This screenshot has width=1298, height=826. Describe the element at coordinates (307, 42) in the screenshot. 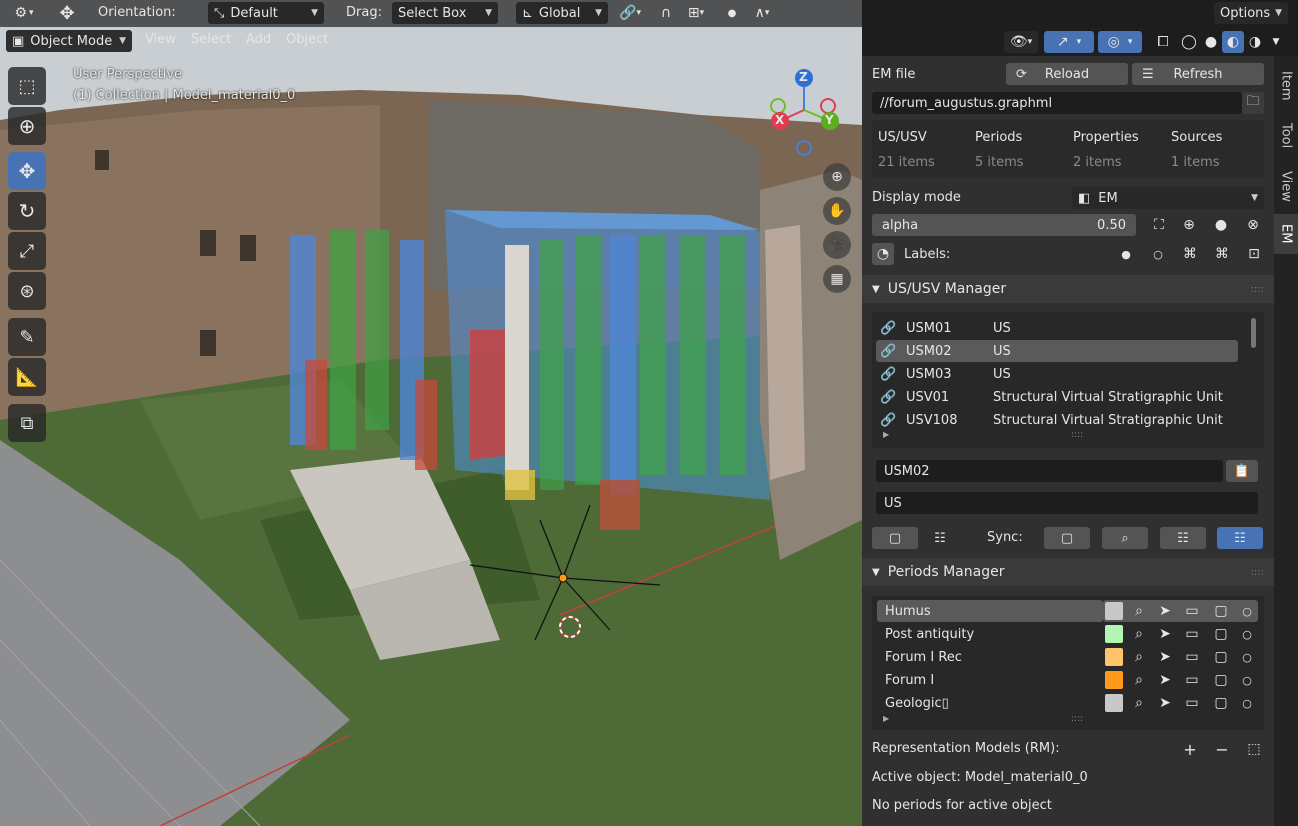

I see `menu-object: Object` at that location.